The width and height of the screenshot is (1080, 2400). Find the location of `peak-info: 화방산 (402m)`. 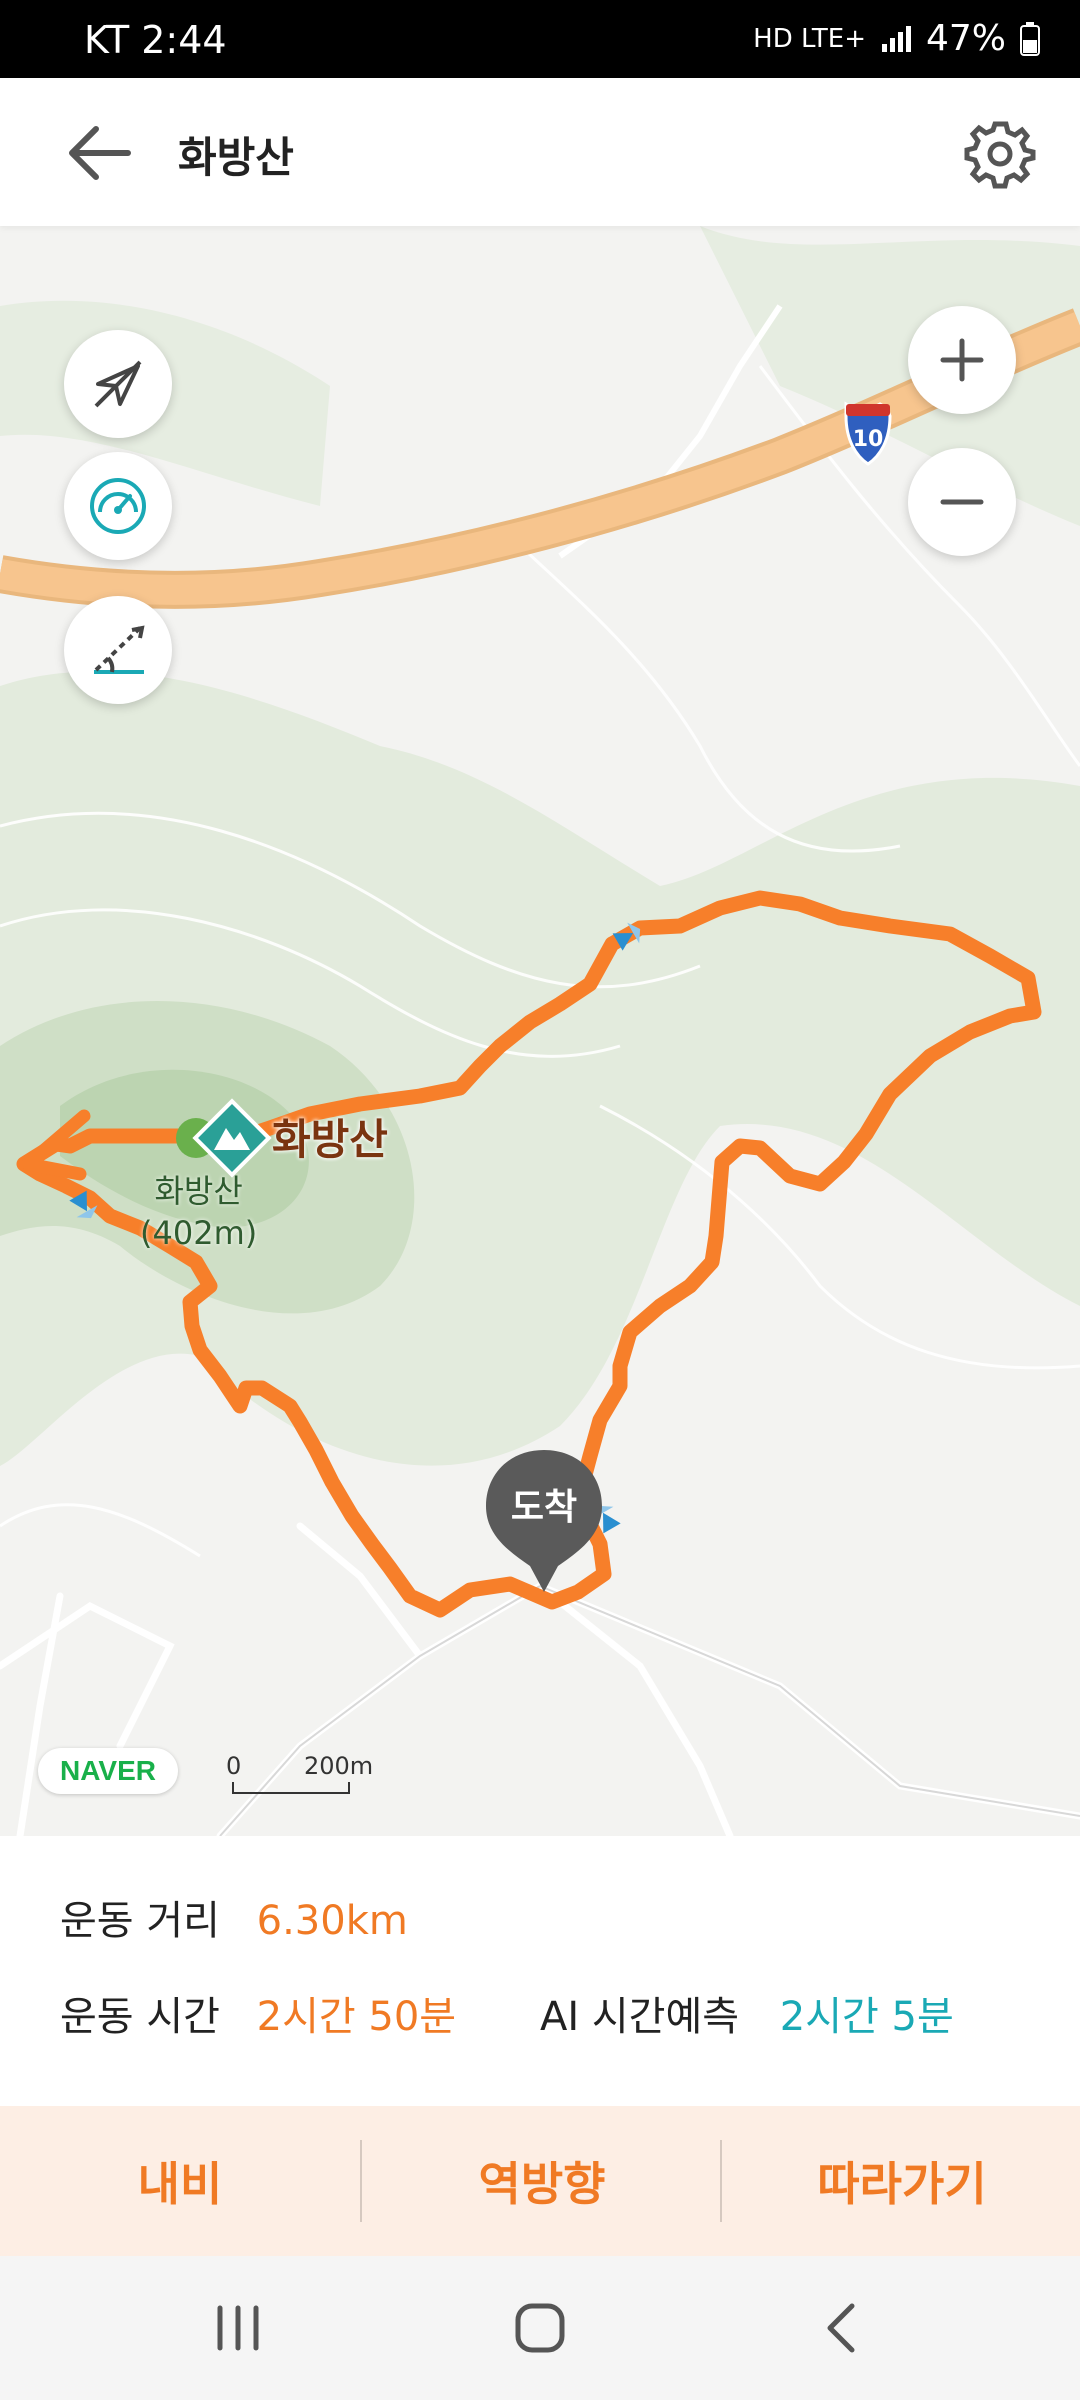

peak-info: 화방산 (402m) is located at coordinates (198, 1212).